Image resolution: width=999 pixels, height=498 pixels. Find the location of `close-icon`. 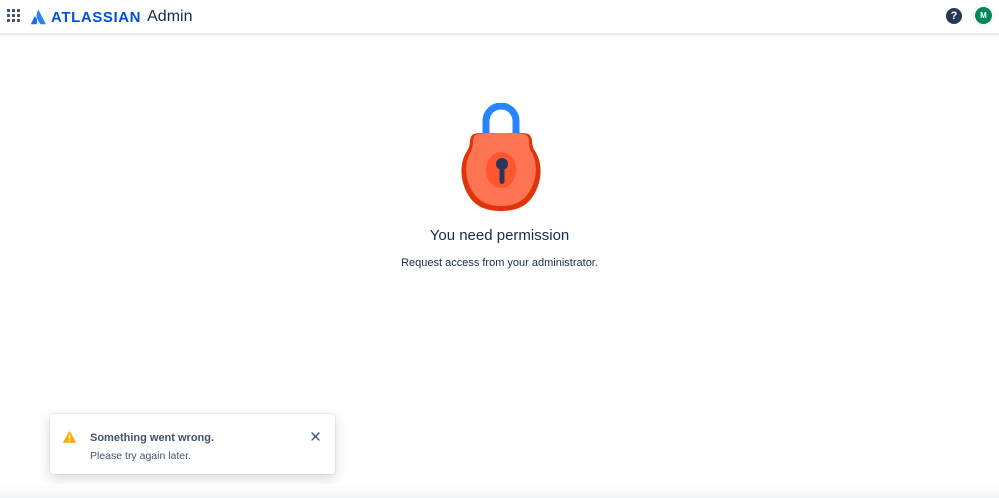

close-icon is located at coordinates (315, 436).